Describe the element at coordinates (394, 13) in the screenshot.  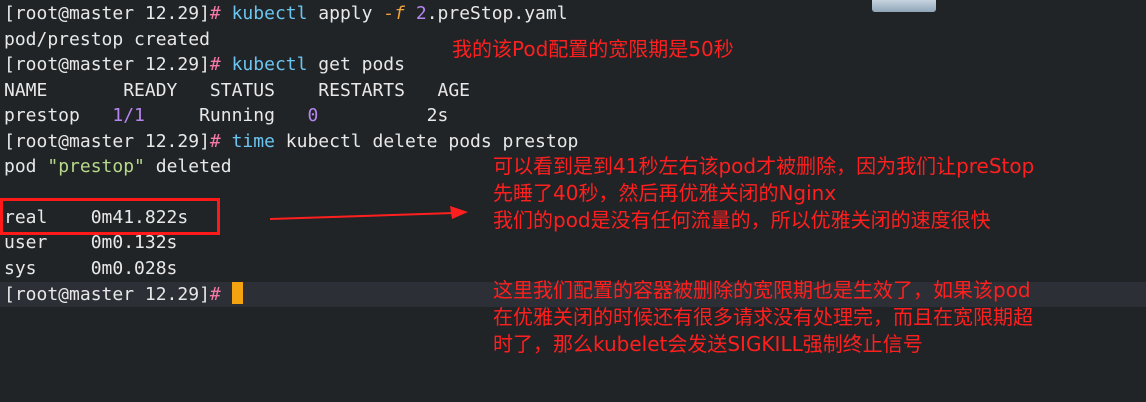
I see `command-flag: -f` at that location.